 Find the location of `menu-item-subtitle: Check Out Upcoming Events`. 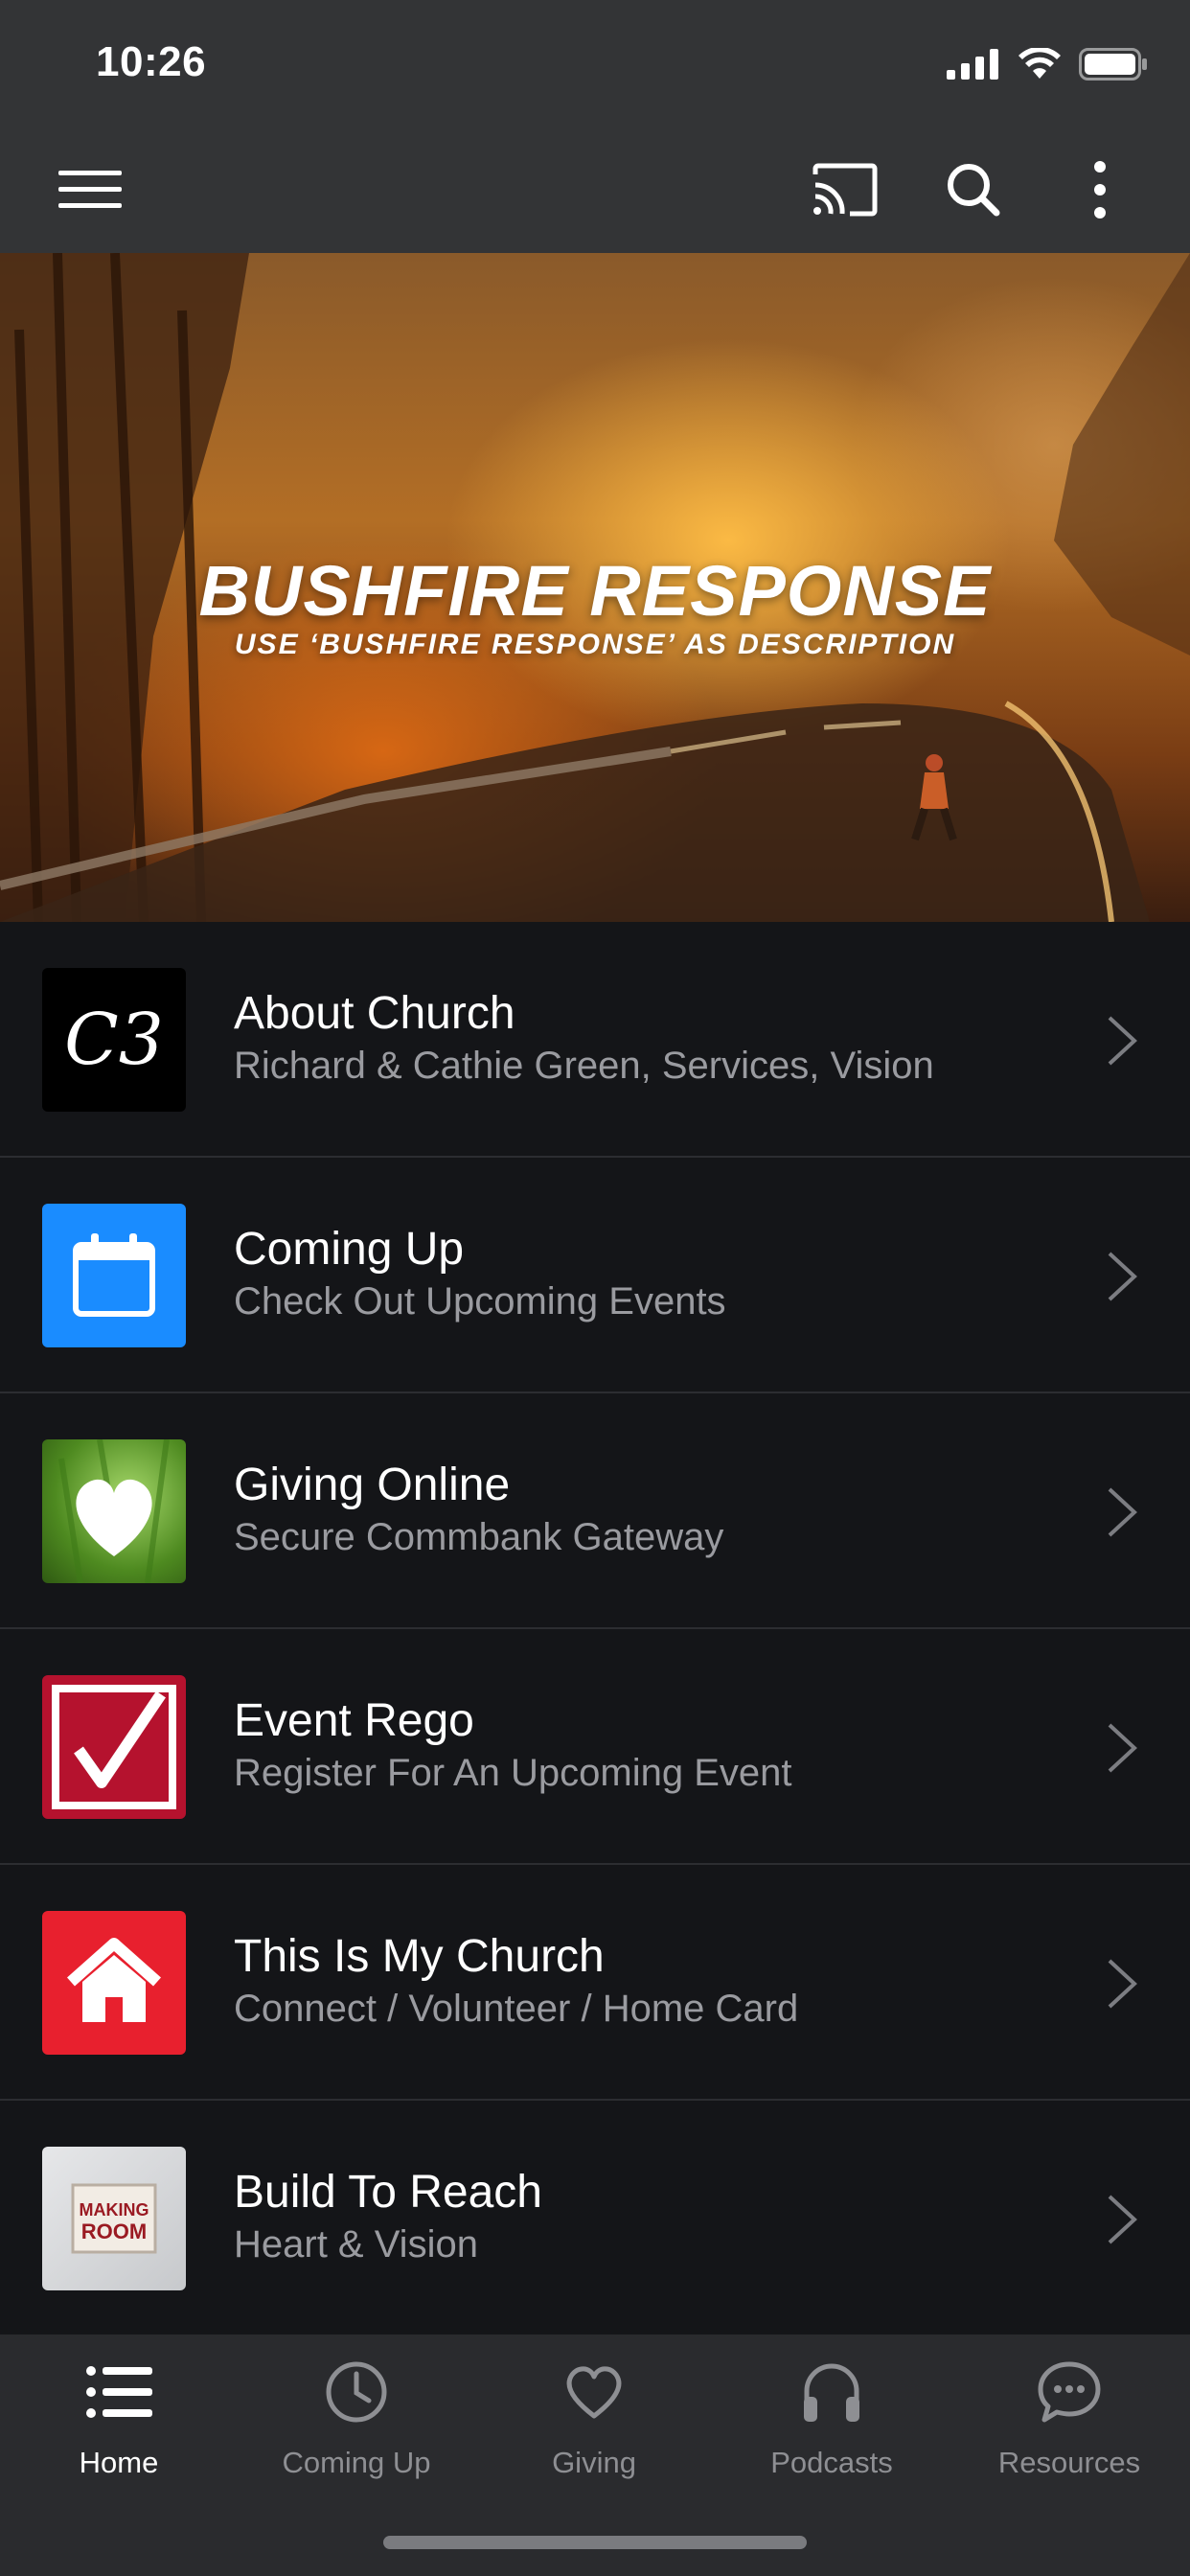

menu-item-subtitle: Check Out Upcoming Events is located at coordinates (480, 1301).